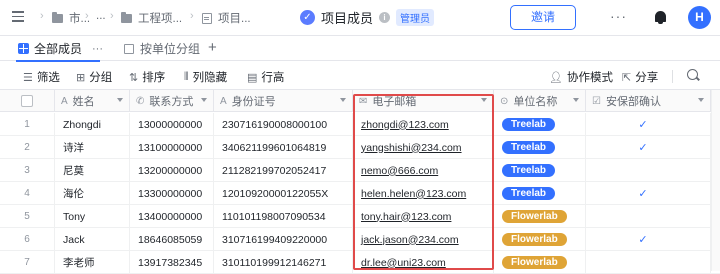  Describe the element at coordinates (172, 101) in the screenshot. I see `column-header-phone: ✆ 联系方式` at that location.